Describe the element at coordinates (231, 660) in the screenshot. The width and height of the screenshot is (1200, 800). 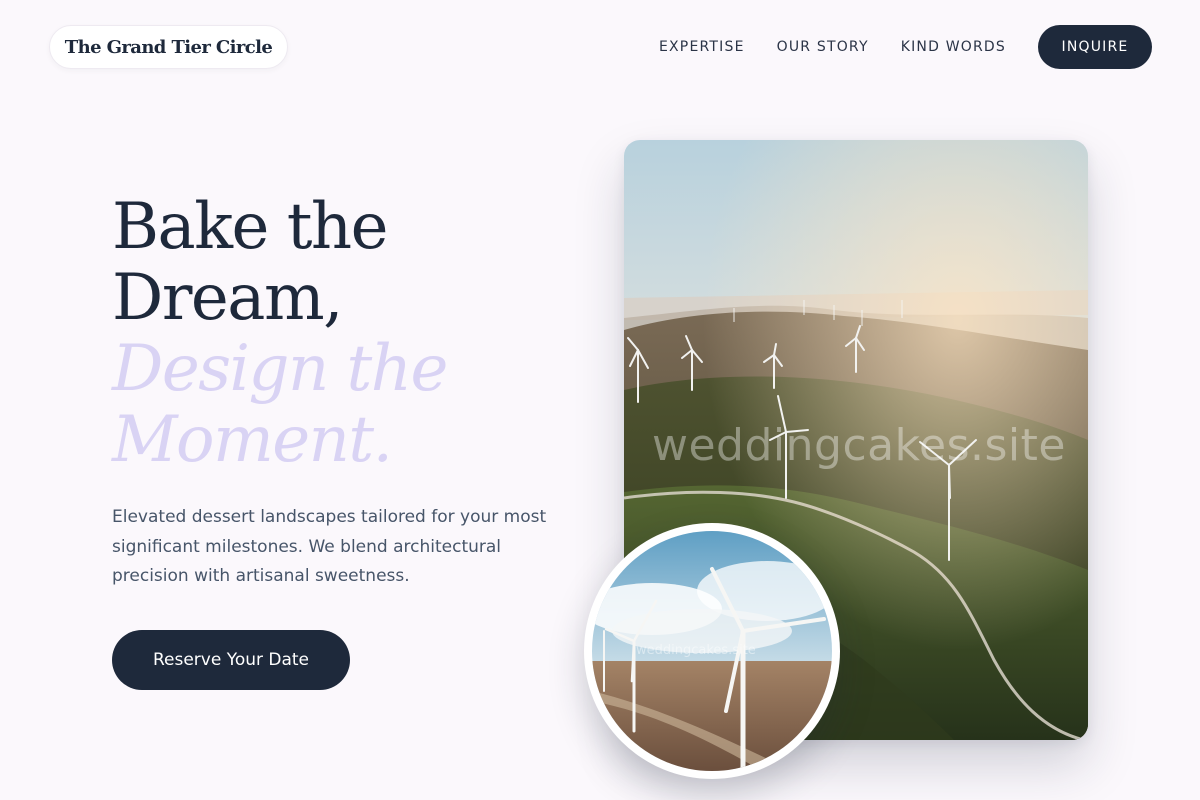
I see `reserve-date-button: Reserve Your Date` at that location.